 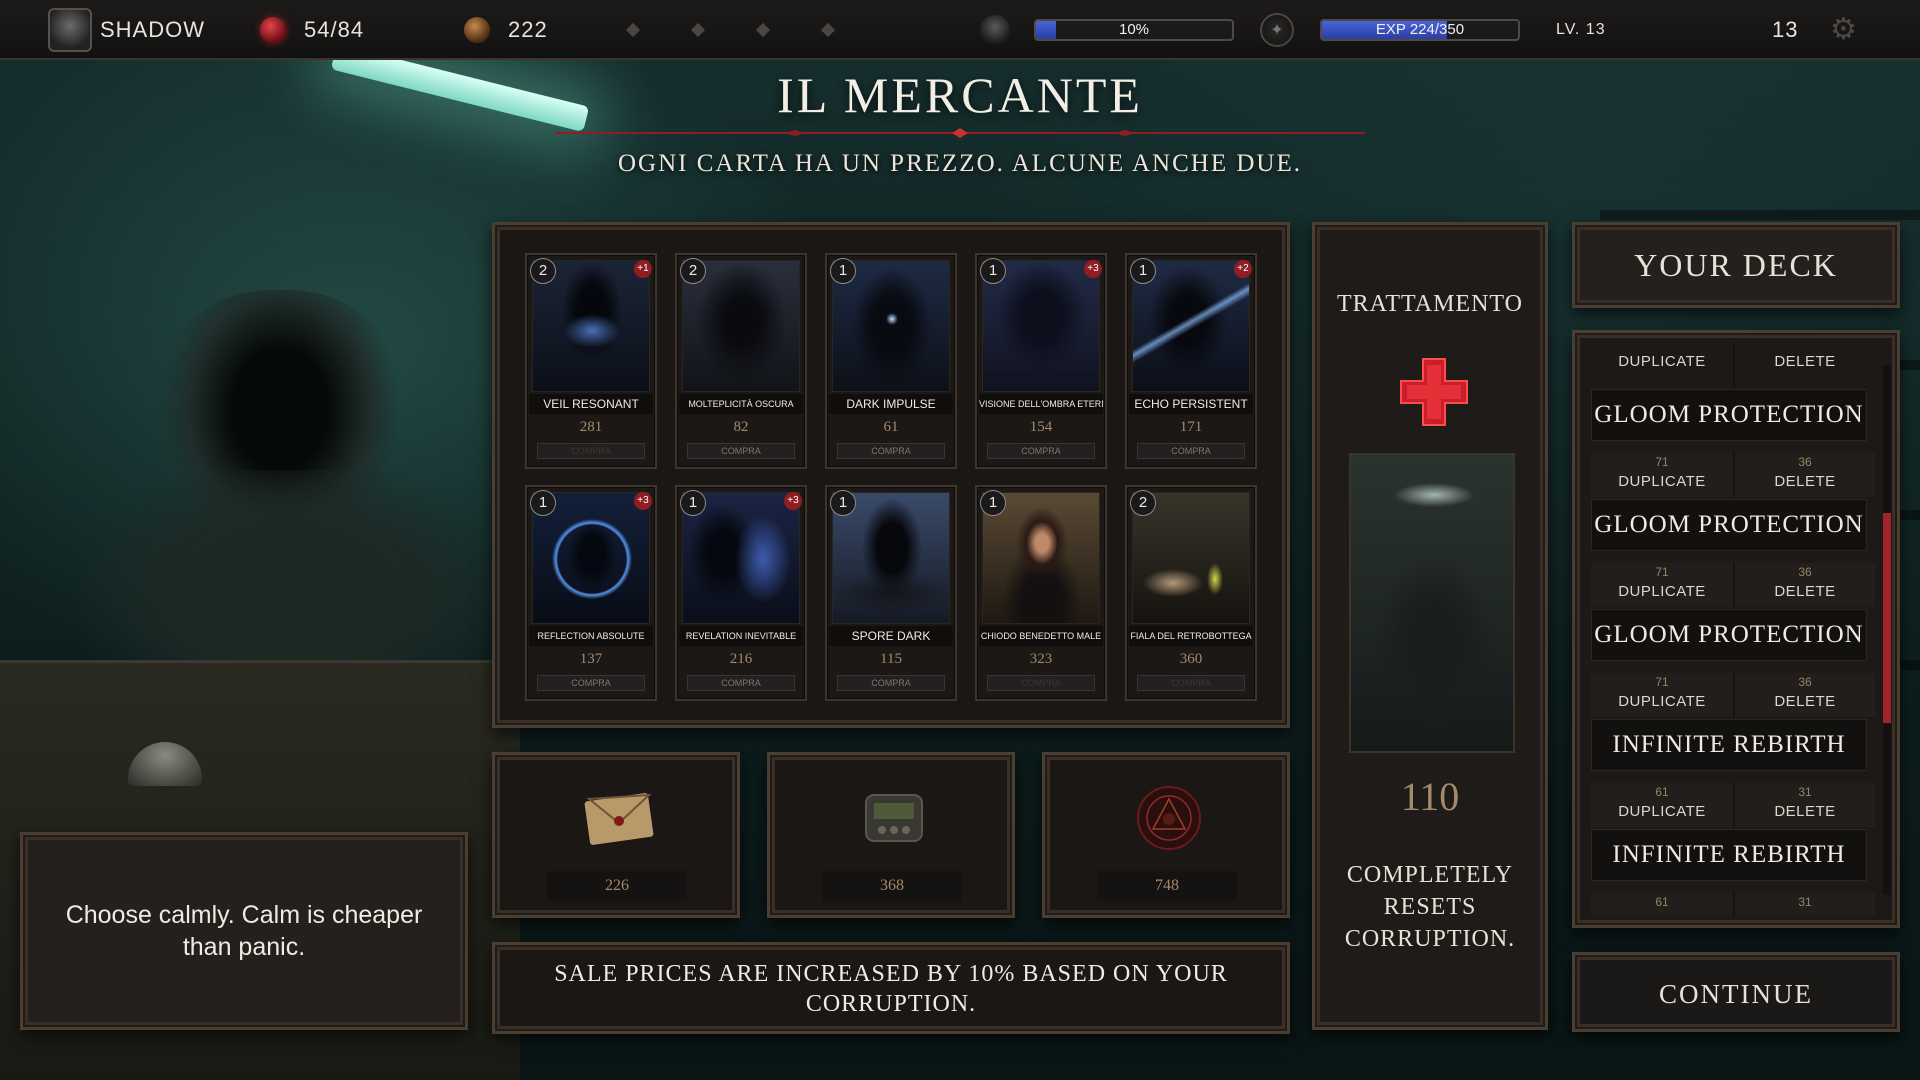 What do you see at coordinates (1843, 30) in the screenshot?
I see `gear-icon: ⚙` at bounding box center [1843, 30].